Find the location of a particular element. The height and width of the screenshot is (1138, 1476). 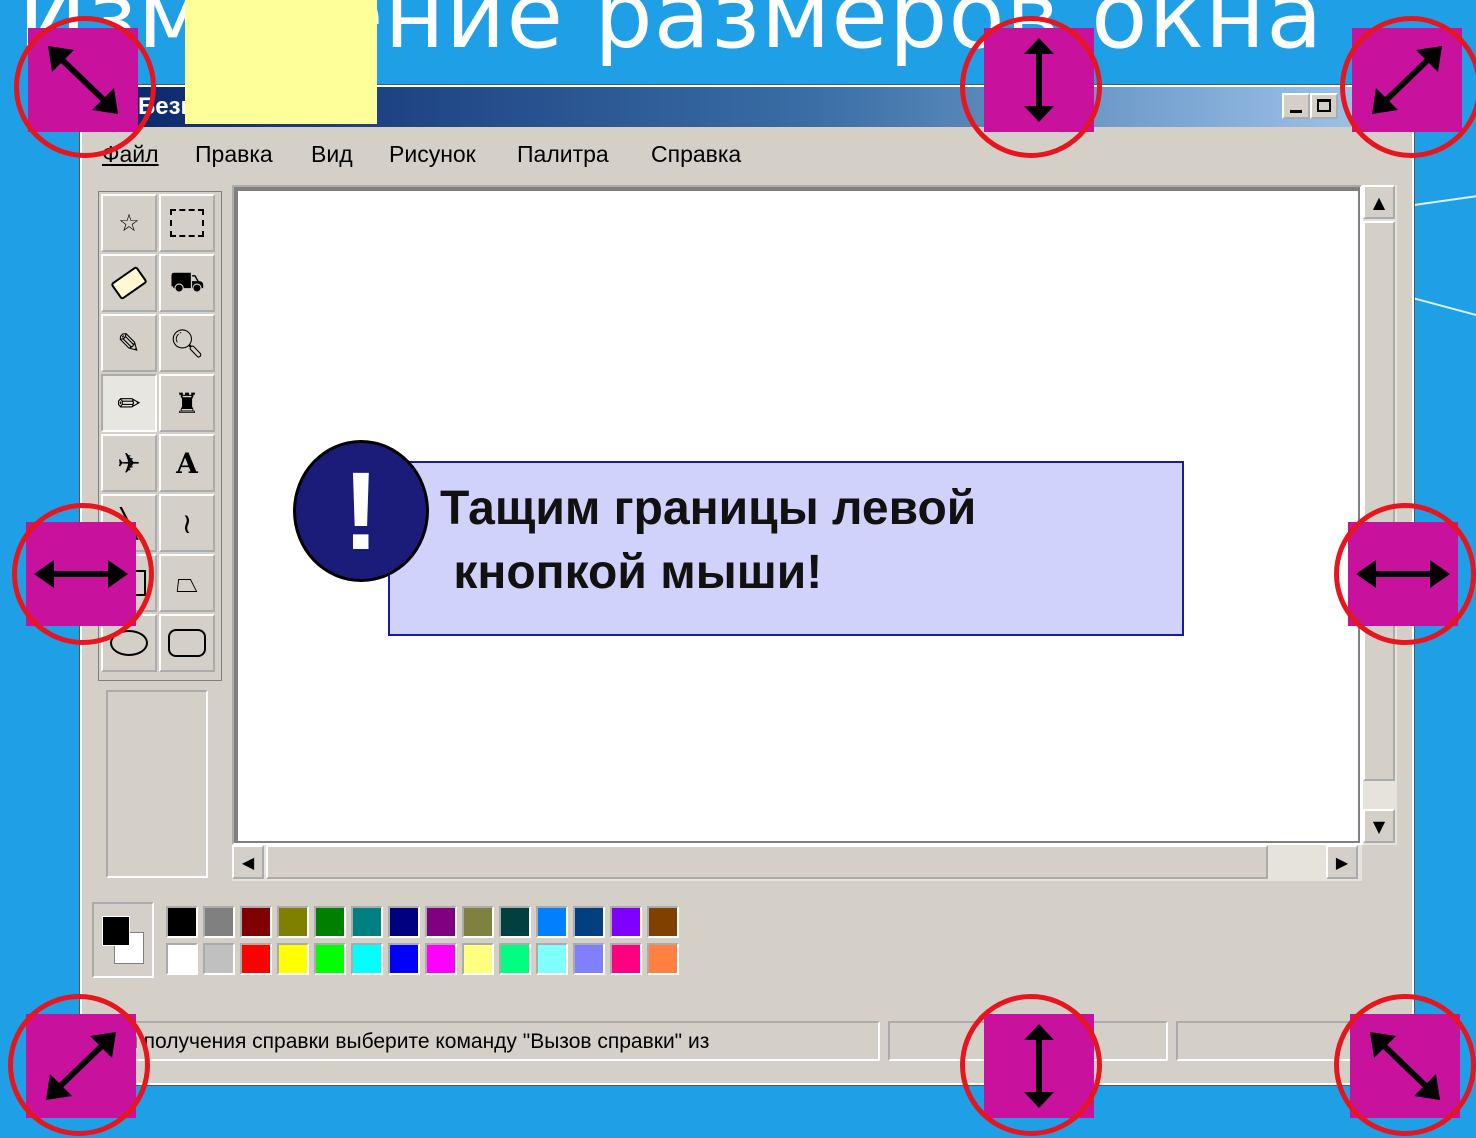

polygon-icon: ⏢ is located at coordinates (187, 583).